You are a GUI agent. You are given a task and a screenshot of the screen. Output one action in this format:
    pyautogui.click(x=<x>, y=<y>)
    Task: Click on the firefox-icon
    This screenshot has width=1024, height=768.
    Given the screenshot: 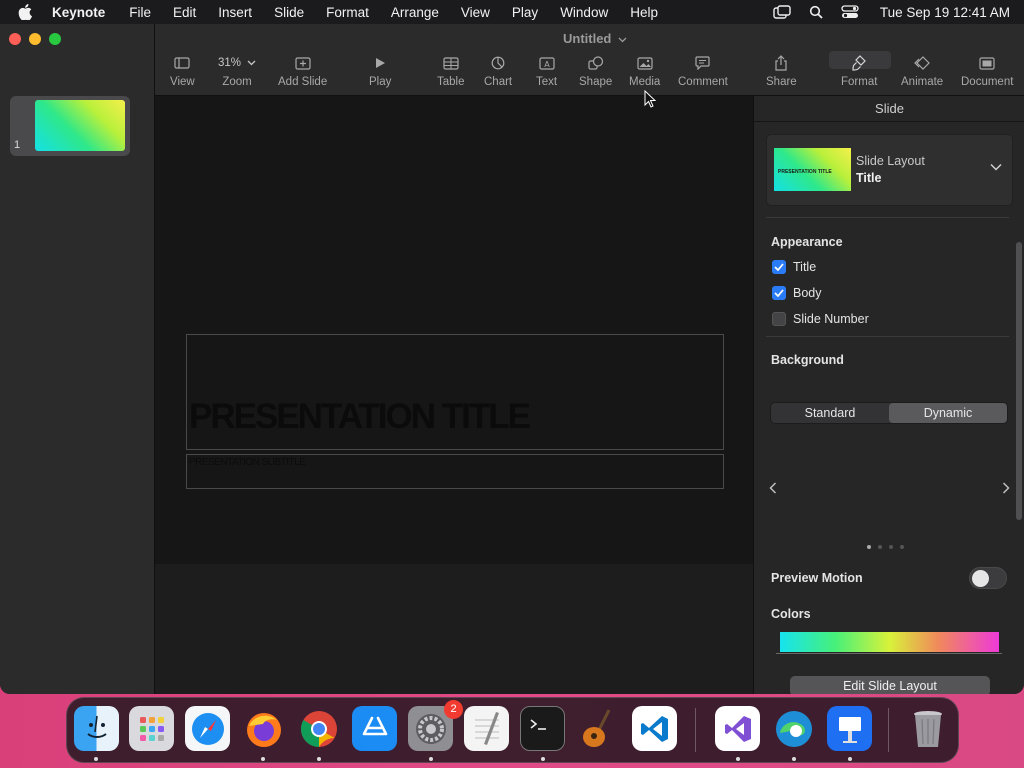 What is the action you would take?
    pyautogui.click(x=263, y=728)
    